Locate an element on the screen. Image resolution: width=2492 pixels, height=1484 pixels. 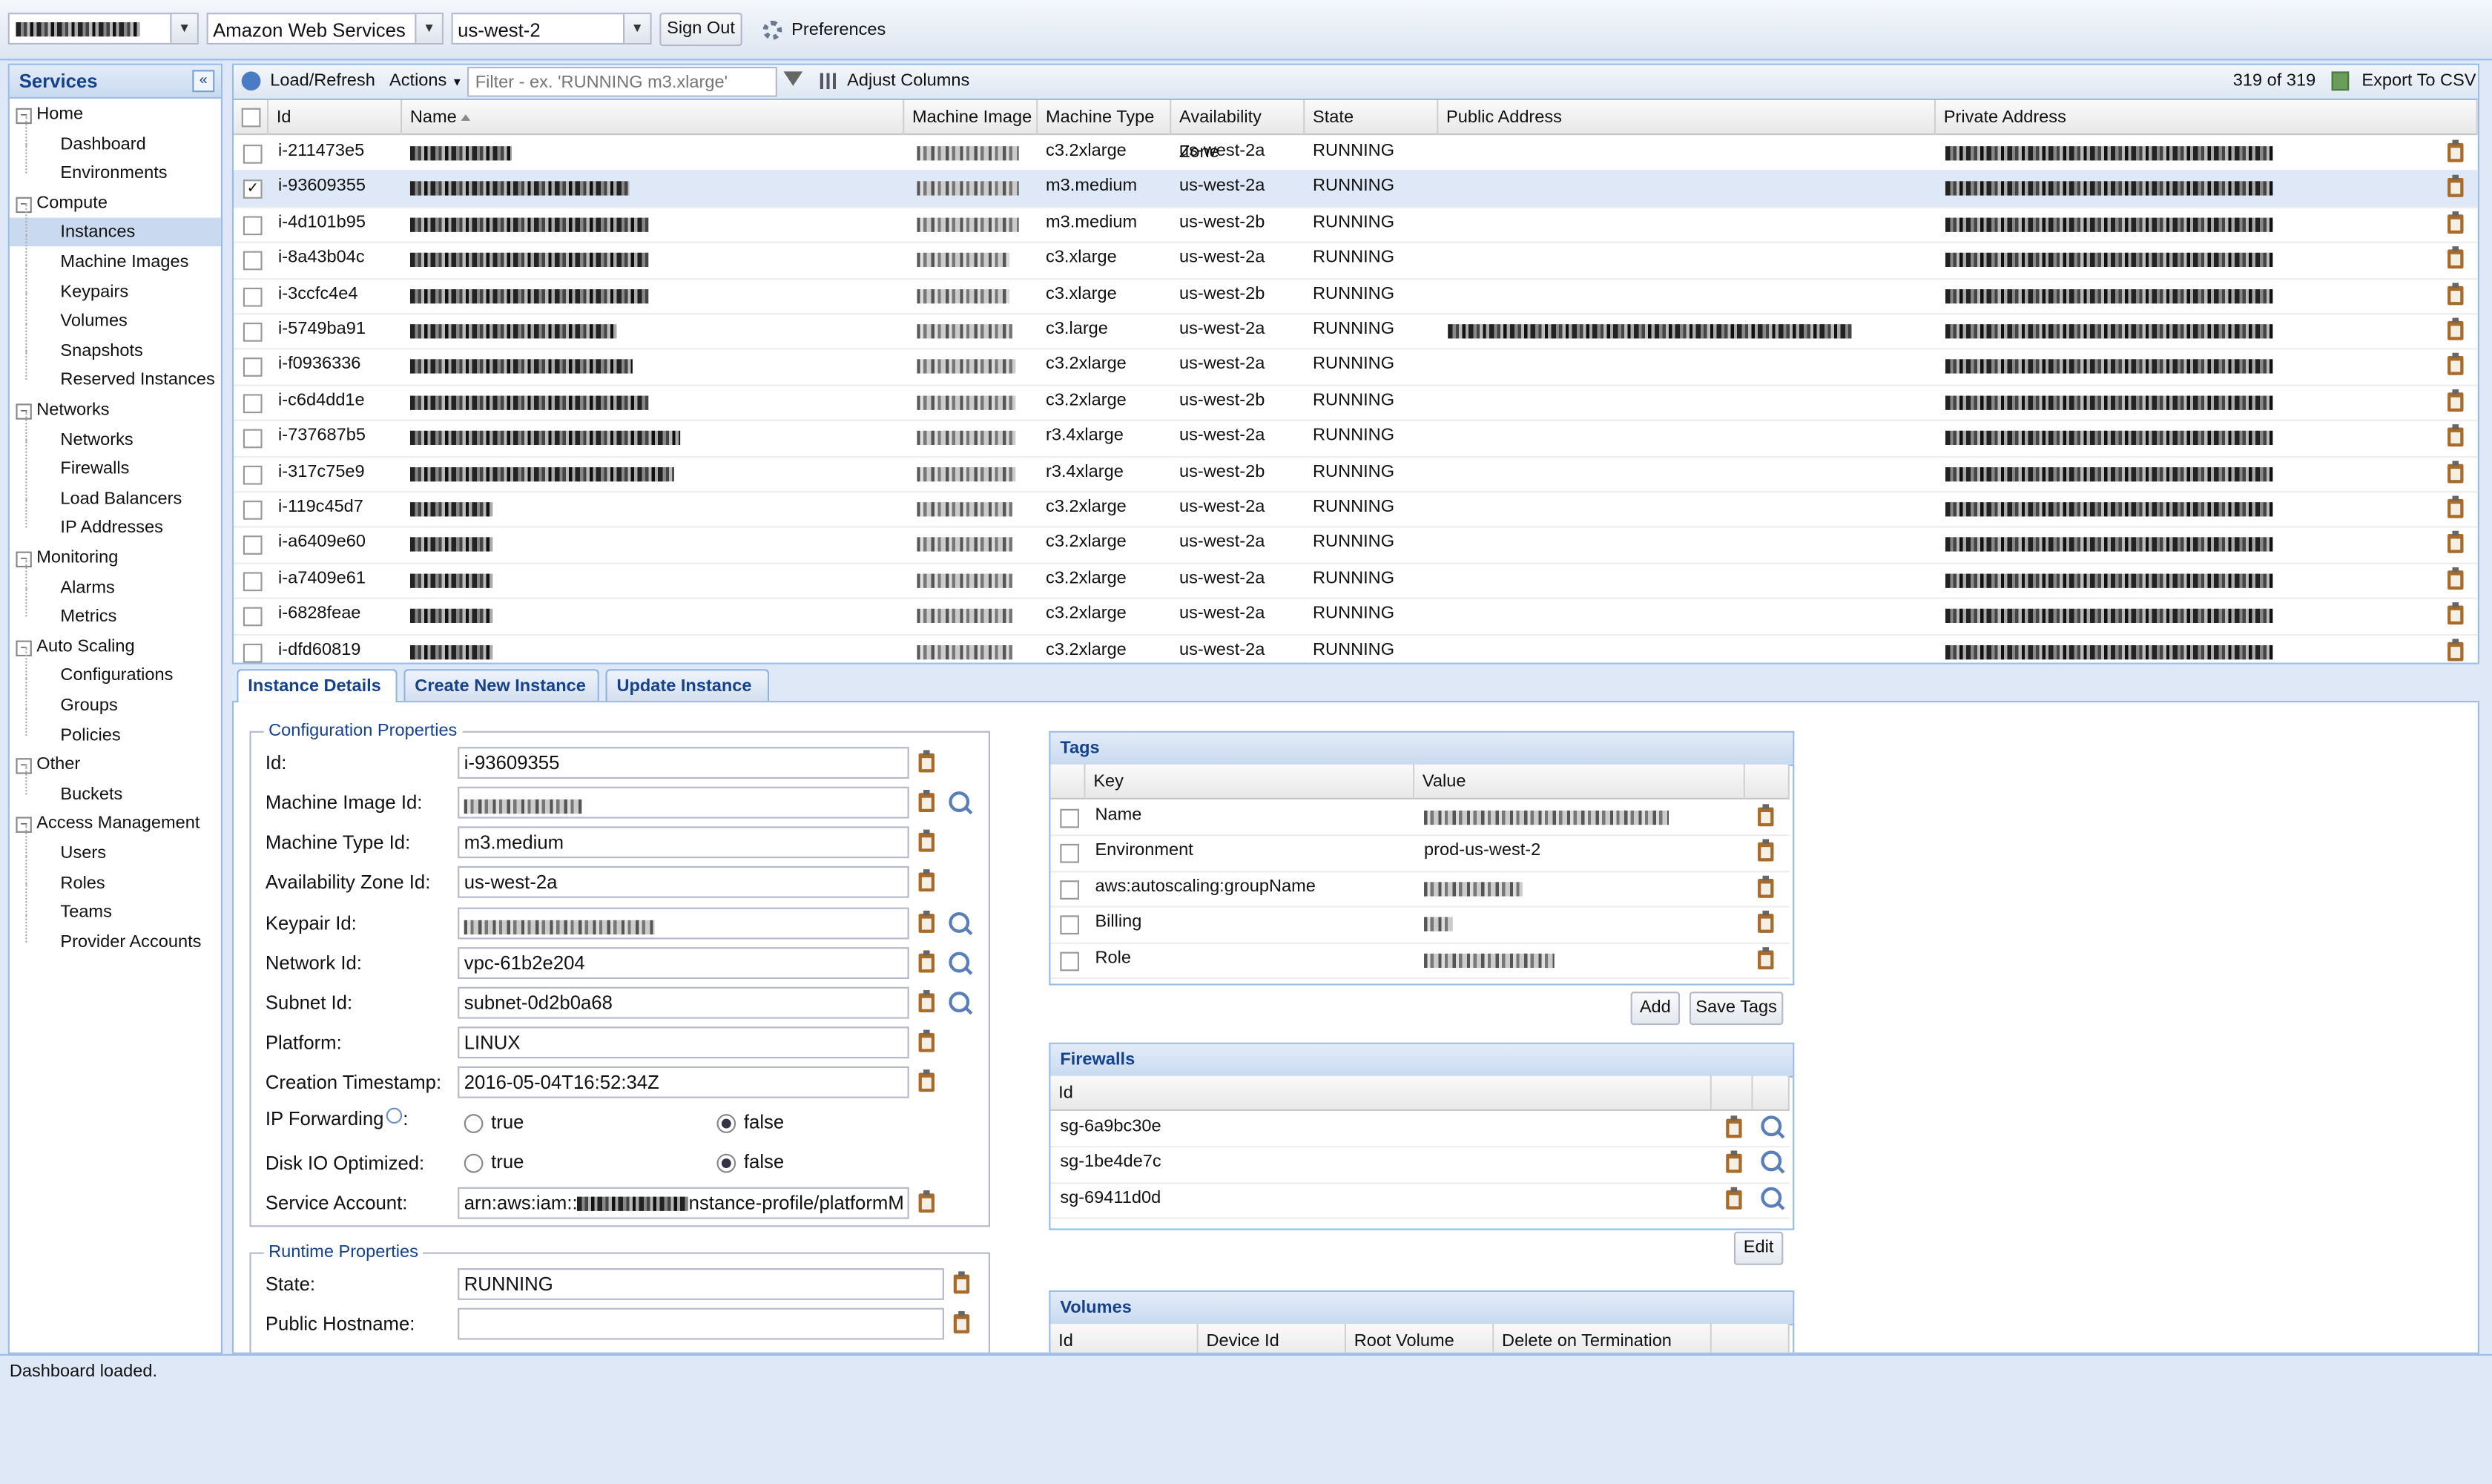
col-header-name: Name is located at coordinates (653, 118).